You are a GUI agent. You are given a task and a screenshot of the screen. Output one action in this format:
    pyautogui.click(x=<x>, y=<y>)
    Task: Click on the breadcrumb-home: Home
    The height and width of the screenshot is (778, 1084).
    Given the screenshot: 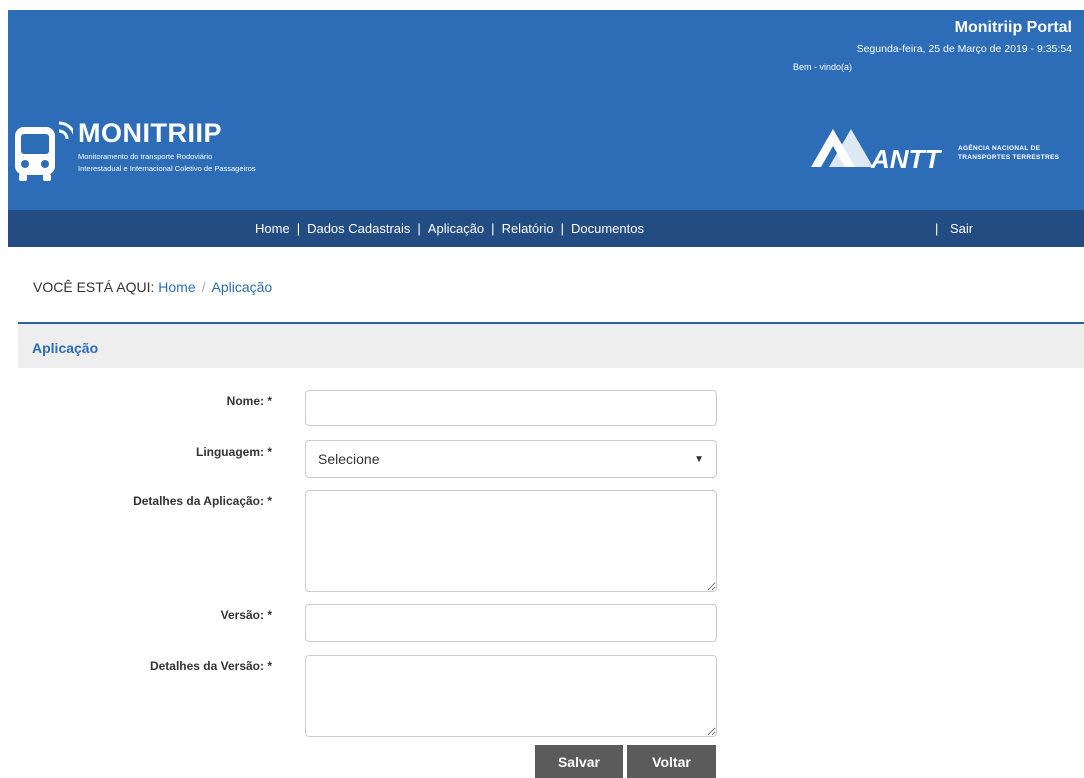 What is the action you would take?
    pyautogui.click(x=176, y=287)
    